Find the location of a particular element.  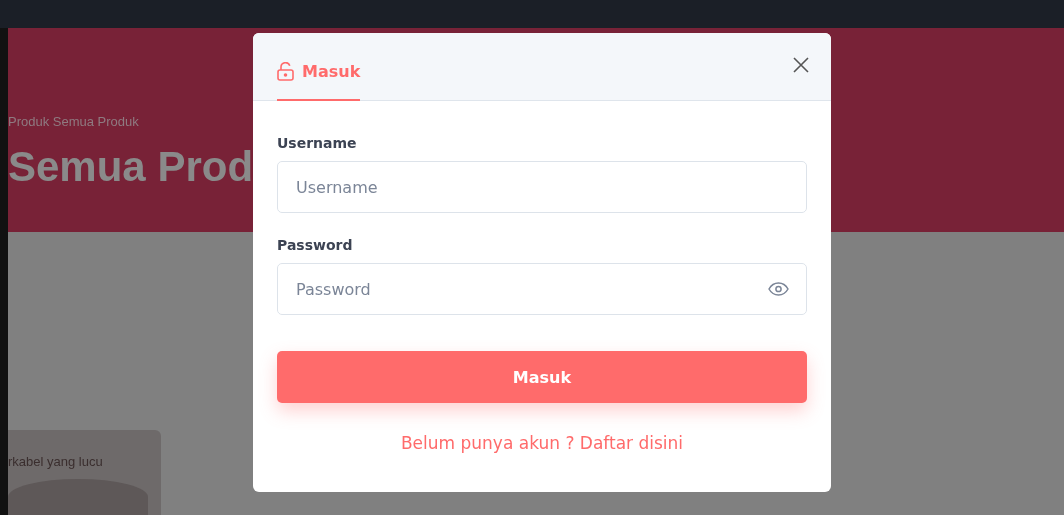

unlocked-padlock-icon is located at coordinates (285, 71).